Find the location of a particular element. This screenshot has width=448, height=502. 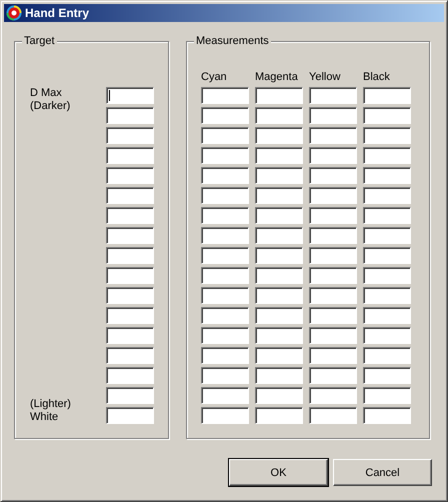

group-title: Target is located at coordinates (39, 41).